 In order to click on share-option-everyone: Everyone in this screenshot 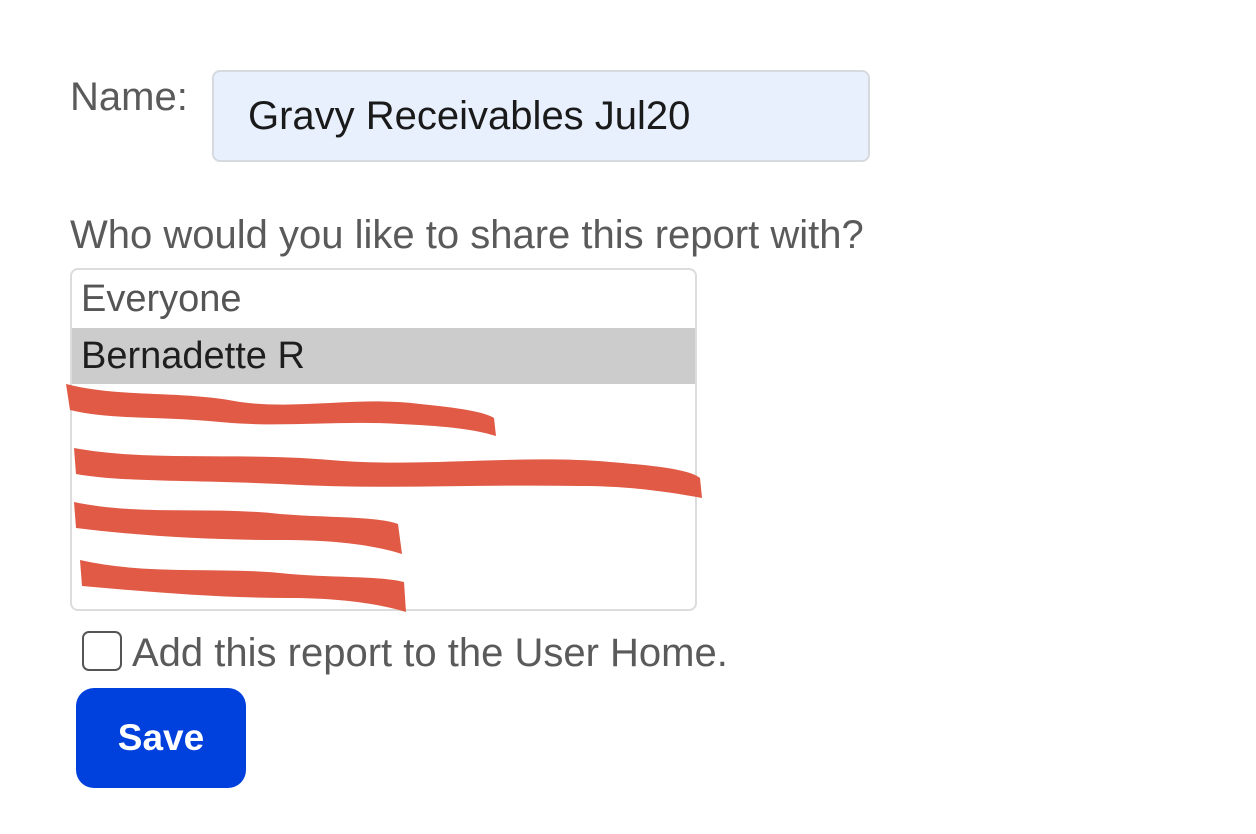, I will do `click(383, 299)`.